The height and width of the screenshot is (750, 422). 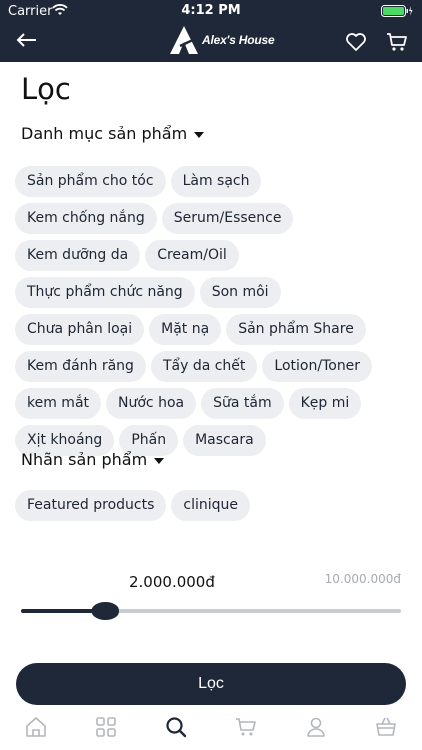 I want to click on category-chip: Kem dưỡng da, so click(x=78, y=255).